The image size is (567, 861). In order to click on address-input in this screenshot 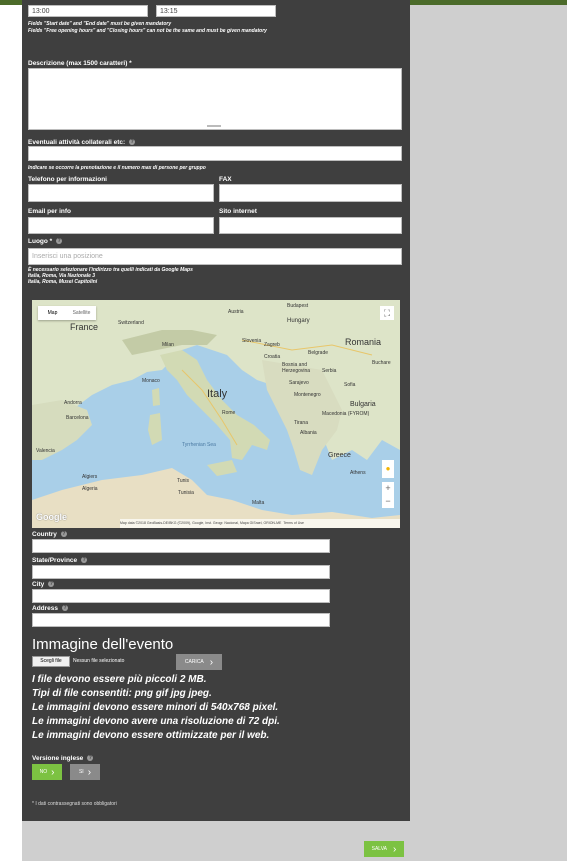, I will do `click(181, 620)`.